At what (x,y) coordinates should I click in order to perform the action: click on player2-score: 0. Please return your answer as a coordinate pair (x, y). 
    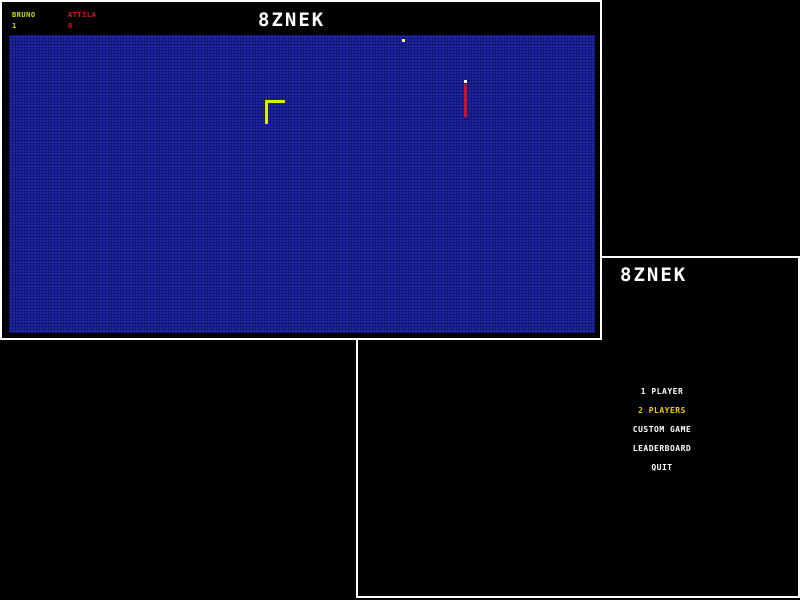
    Looking at the image, I should click on (70, 26).